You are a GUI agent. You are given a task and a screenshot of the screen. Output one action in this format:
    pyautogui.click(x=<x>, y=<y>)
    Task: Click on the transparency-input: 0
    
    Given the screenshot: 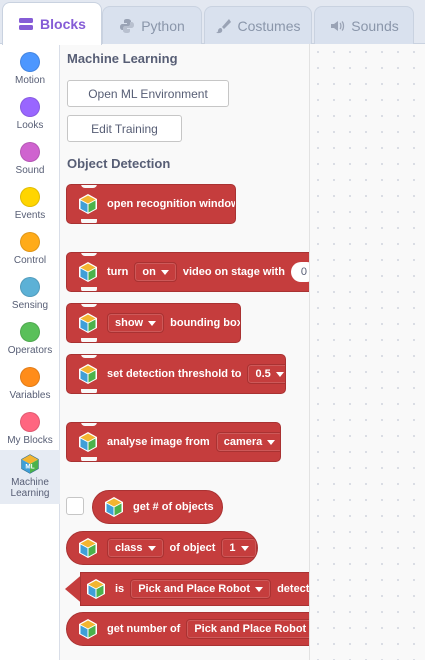 What is the action you would take?
    pyautogui.click(x=299, y=272)
    